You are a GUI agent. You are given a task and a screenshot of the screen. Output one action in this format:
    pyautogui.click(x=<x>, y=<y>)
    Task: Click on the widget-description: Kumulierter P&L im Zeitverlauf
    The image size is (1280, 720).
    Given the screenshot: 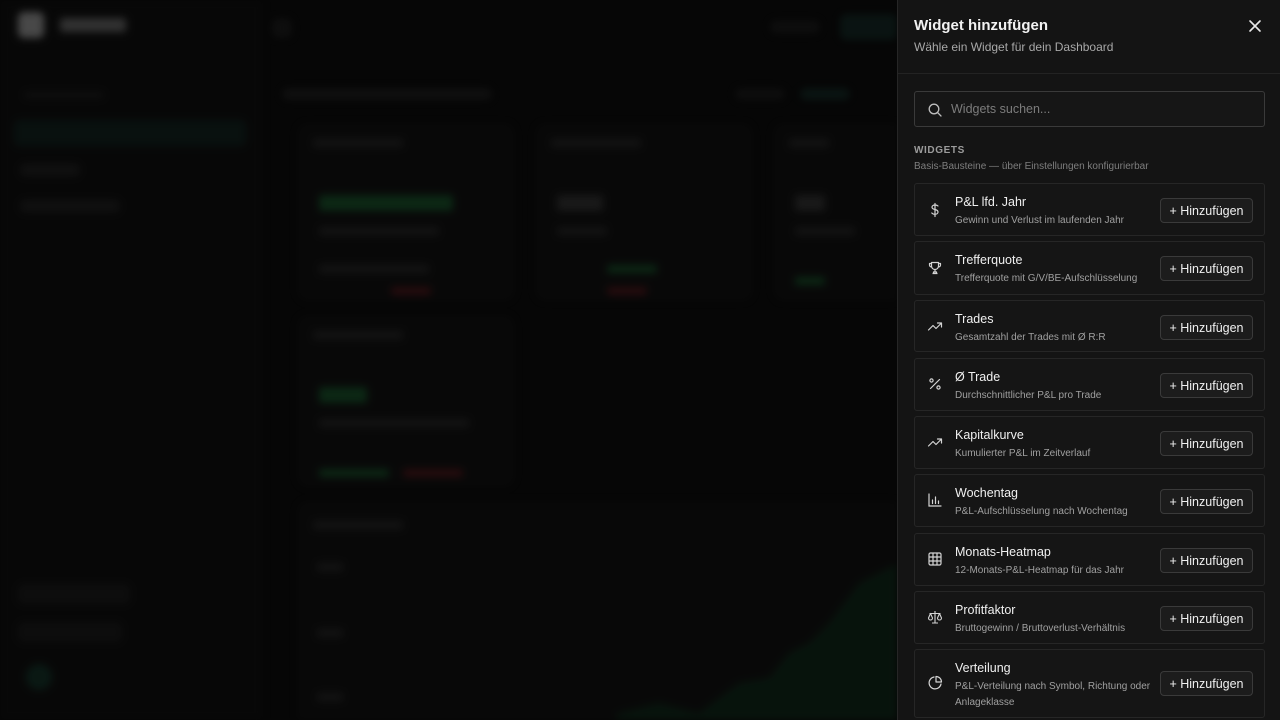 What is the action you would take?
    pyautogui.click(x=1023, y=453)
    